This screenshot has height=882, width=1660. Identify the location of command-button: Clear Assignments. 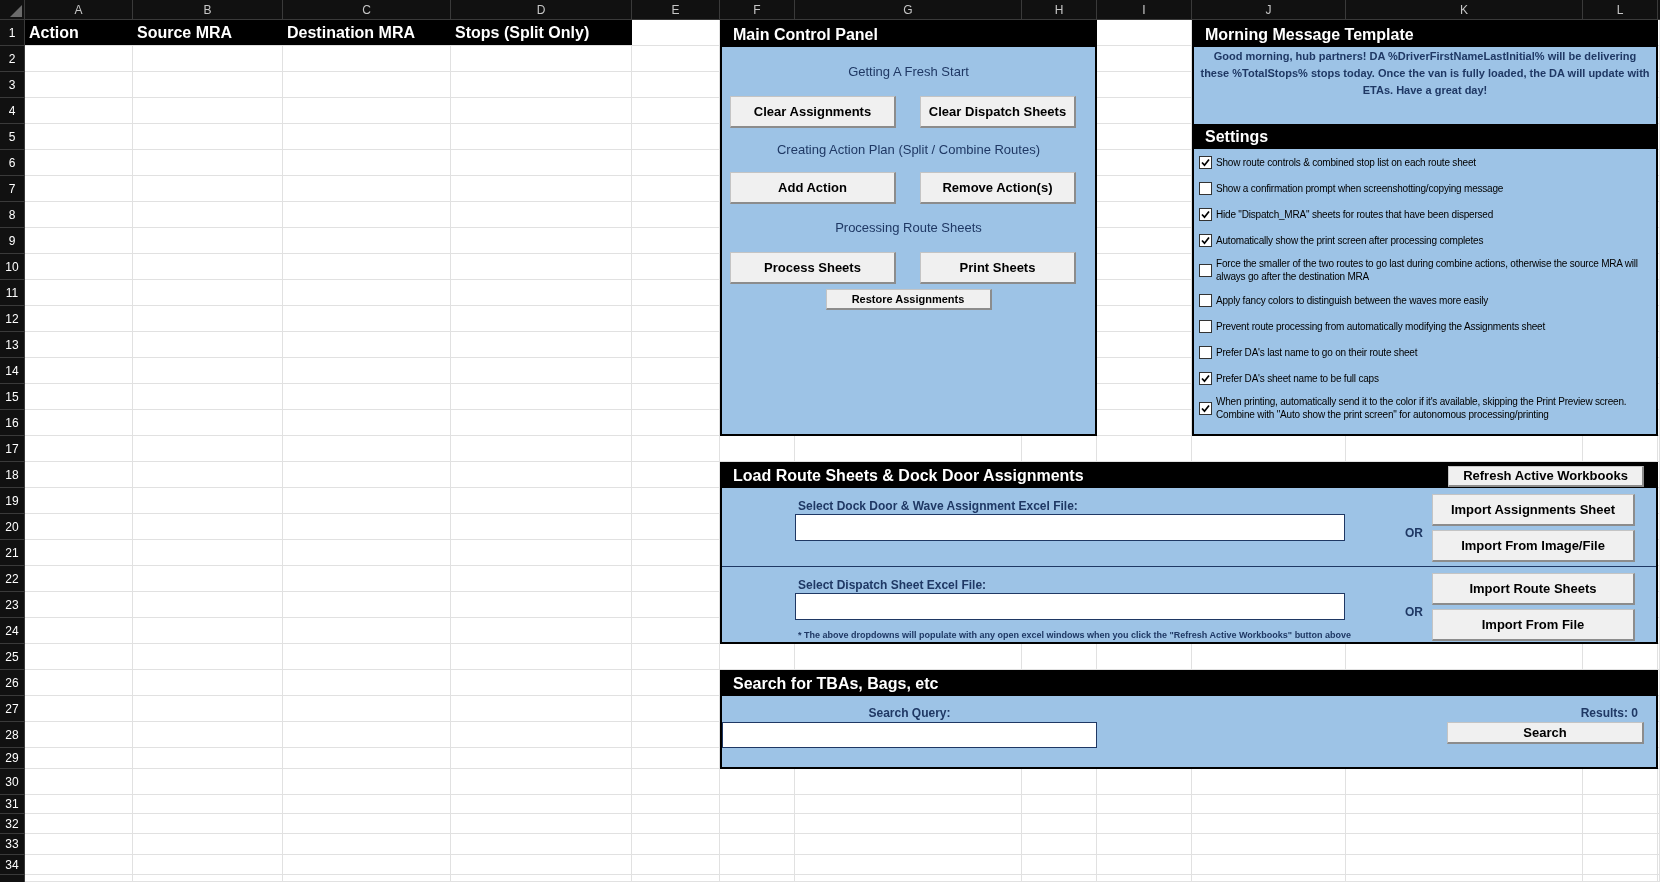
(813, 112).